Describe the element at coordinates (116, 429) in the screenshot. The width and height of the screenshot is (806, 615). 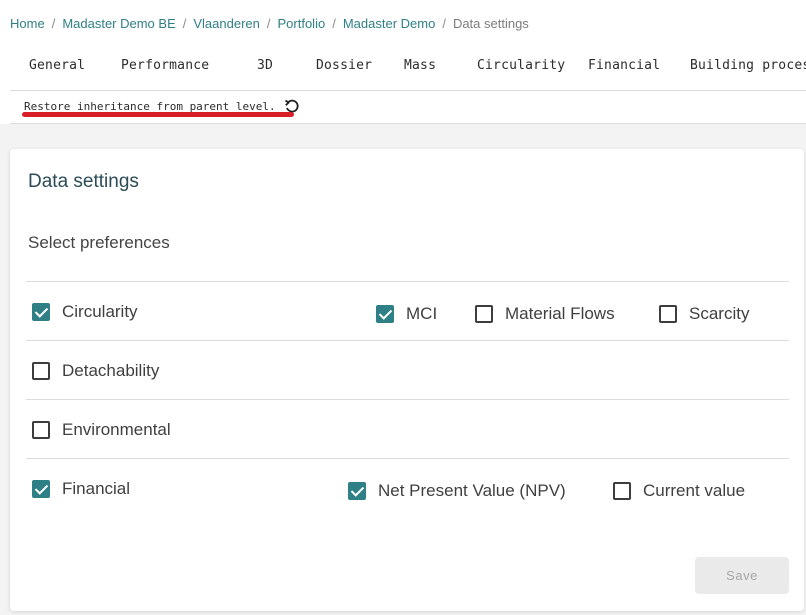
I see `environmental-label: Environmental` at that location.